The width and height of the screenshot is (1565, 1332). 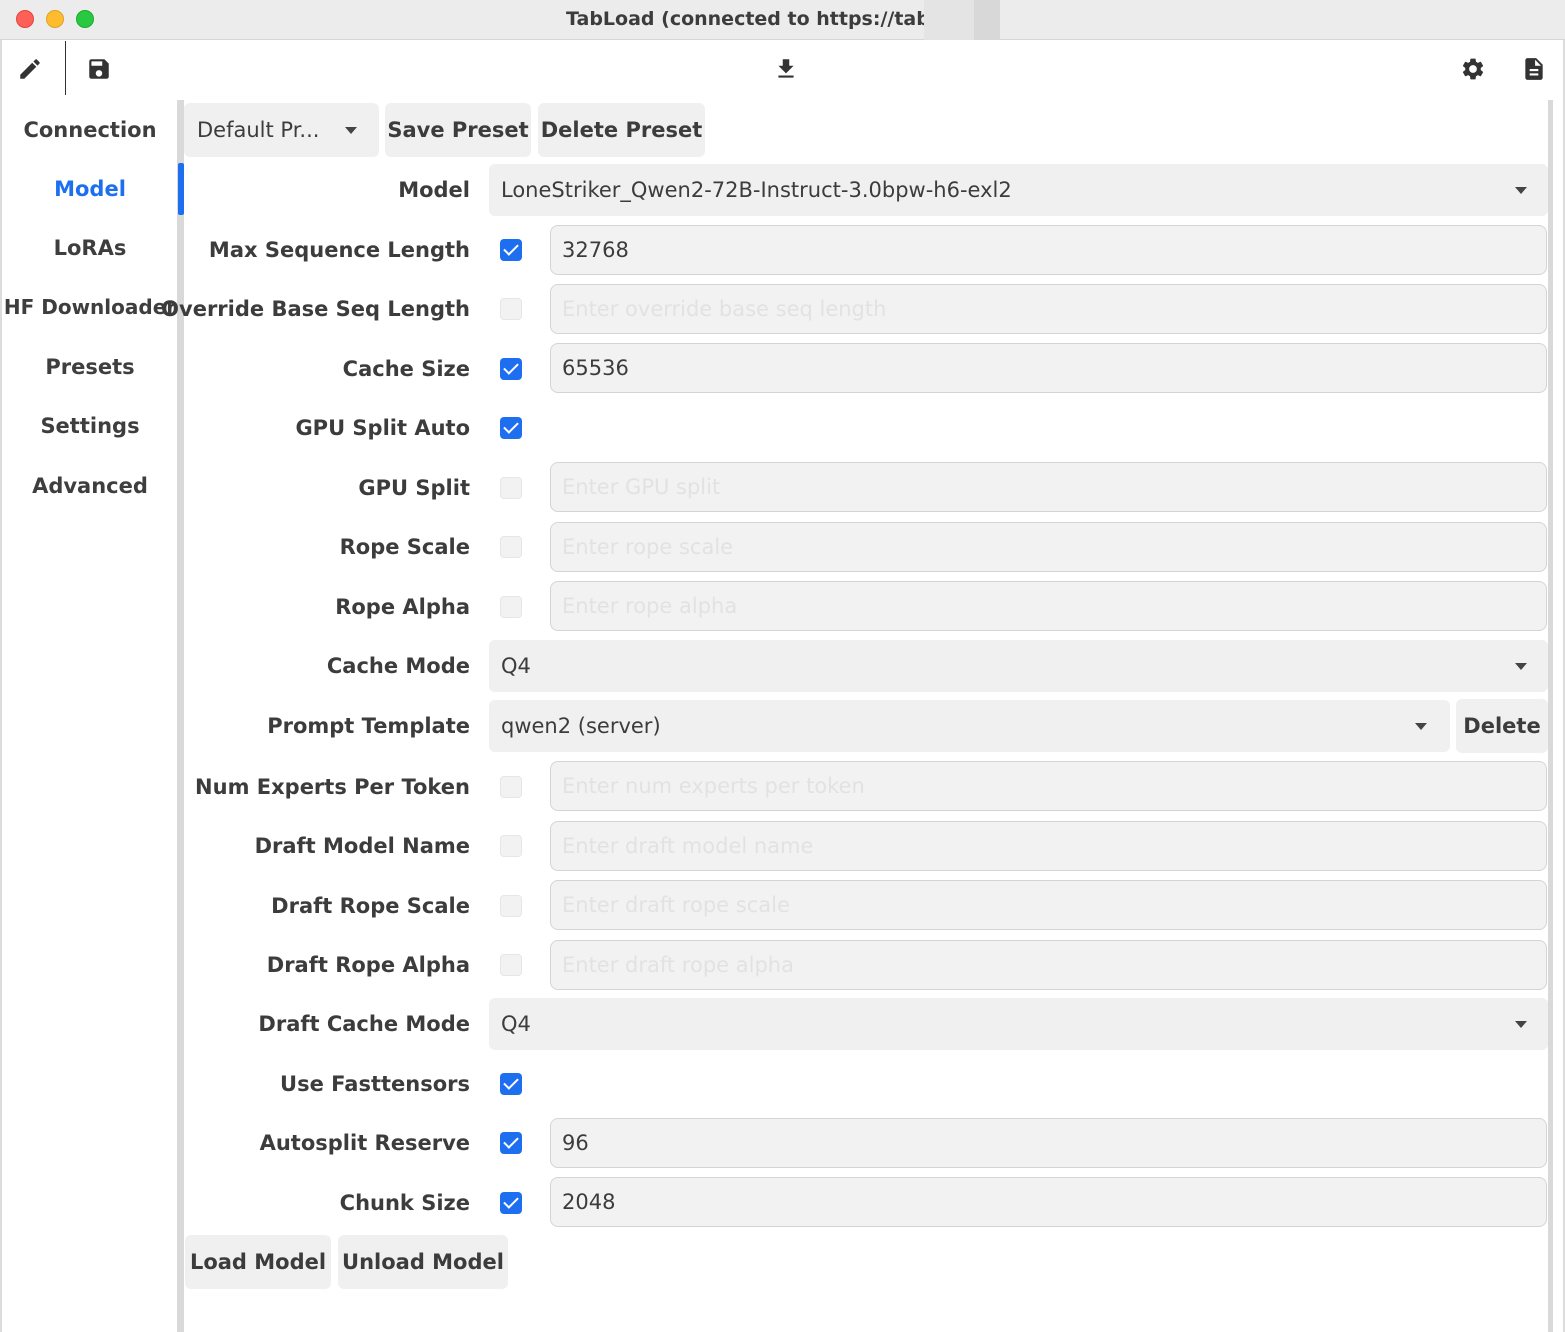 I want to click on draft-model-name-input: Enter draft model name, so click(x=1048, y=846).